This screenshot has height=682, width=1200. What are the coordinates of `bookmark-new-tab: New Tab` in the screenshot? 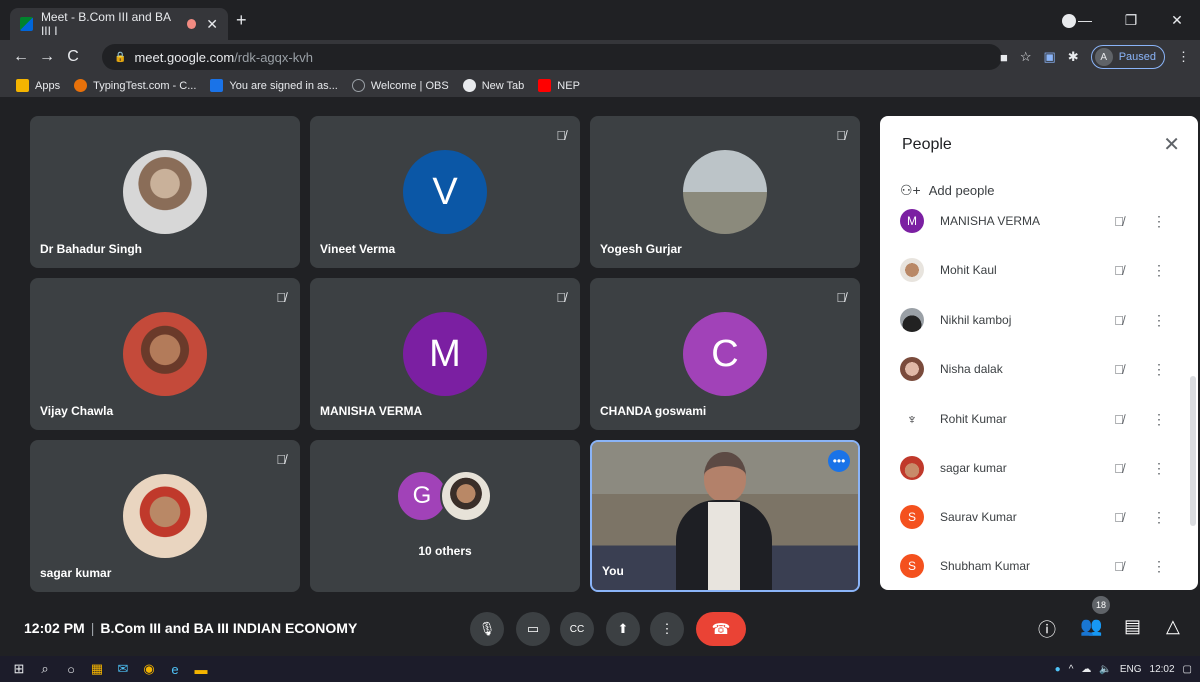 It's located at (493, 85).